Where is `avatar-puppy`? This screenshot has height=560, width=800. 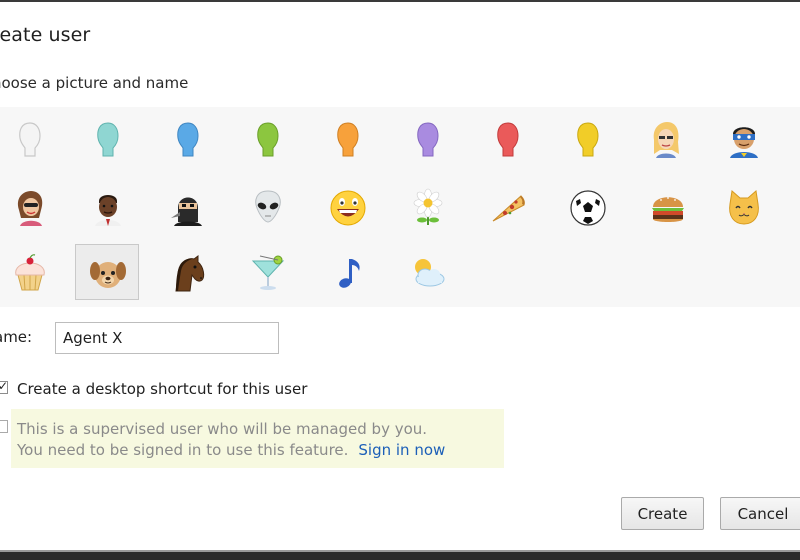
avatar-puppy is located at coordinates (107, 272).